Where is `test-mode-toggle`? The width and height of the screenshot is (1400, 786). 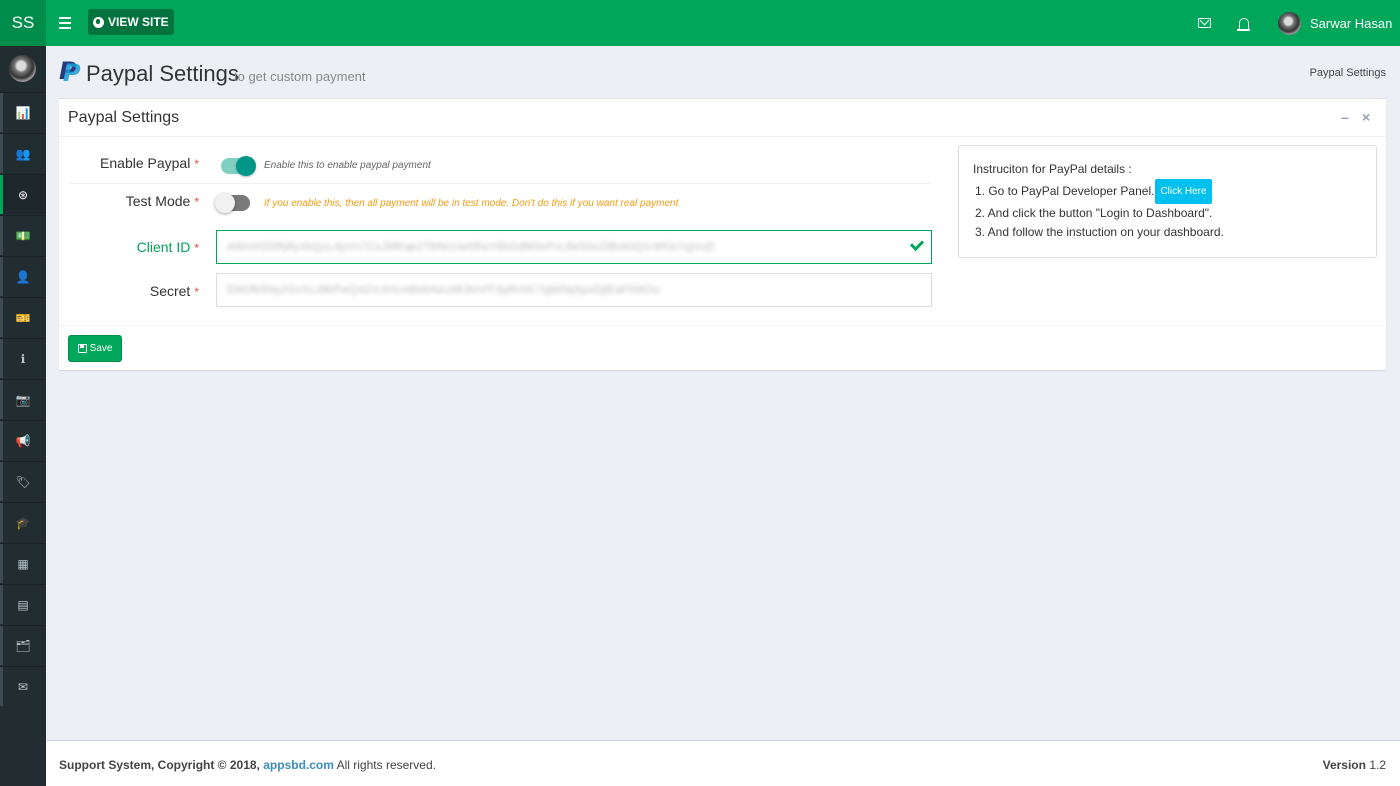 test-mode-toggle is located at coordinates (232, 203).